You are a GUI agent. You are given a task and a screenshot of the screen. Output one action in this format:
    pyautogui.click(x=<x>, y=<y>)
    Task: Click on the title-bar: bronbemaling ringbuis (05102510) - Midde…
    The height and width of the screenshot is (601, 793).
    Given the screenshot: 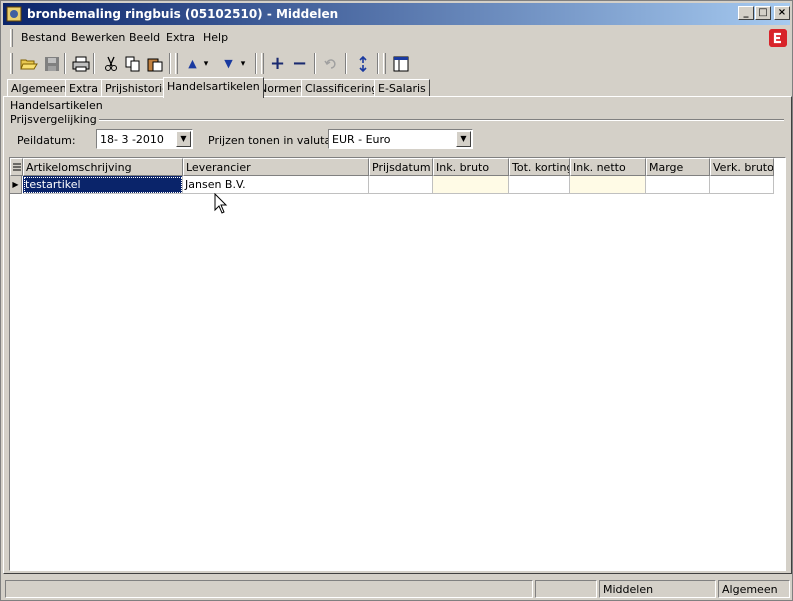 What is the action you would take?
    pyautogui.click(x=396, y=14)
    